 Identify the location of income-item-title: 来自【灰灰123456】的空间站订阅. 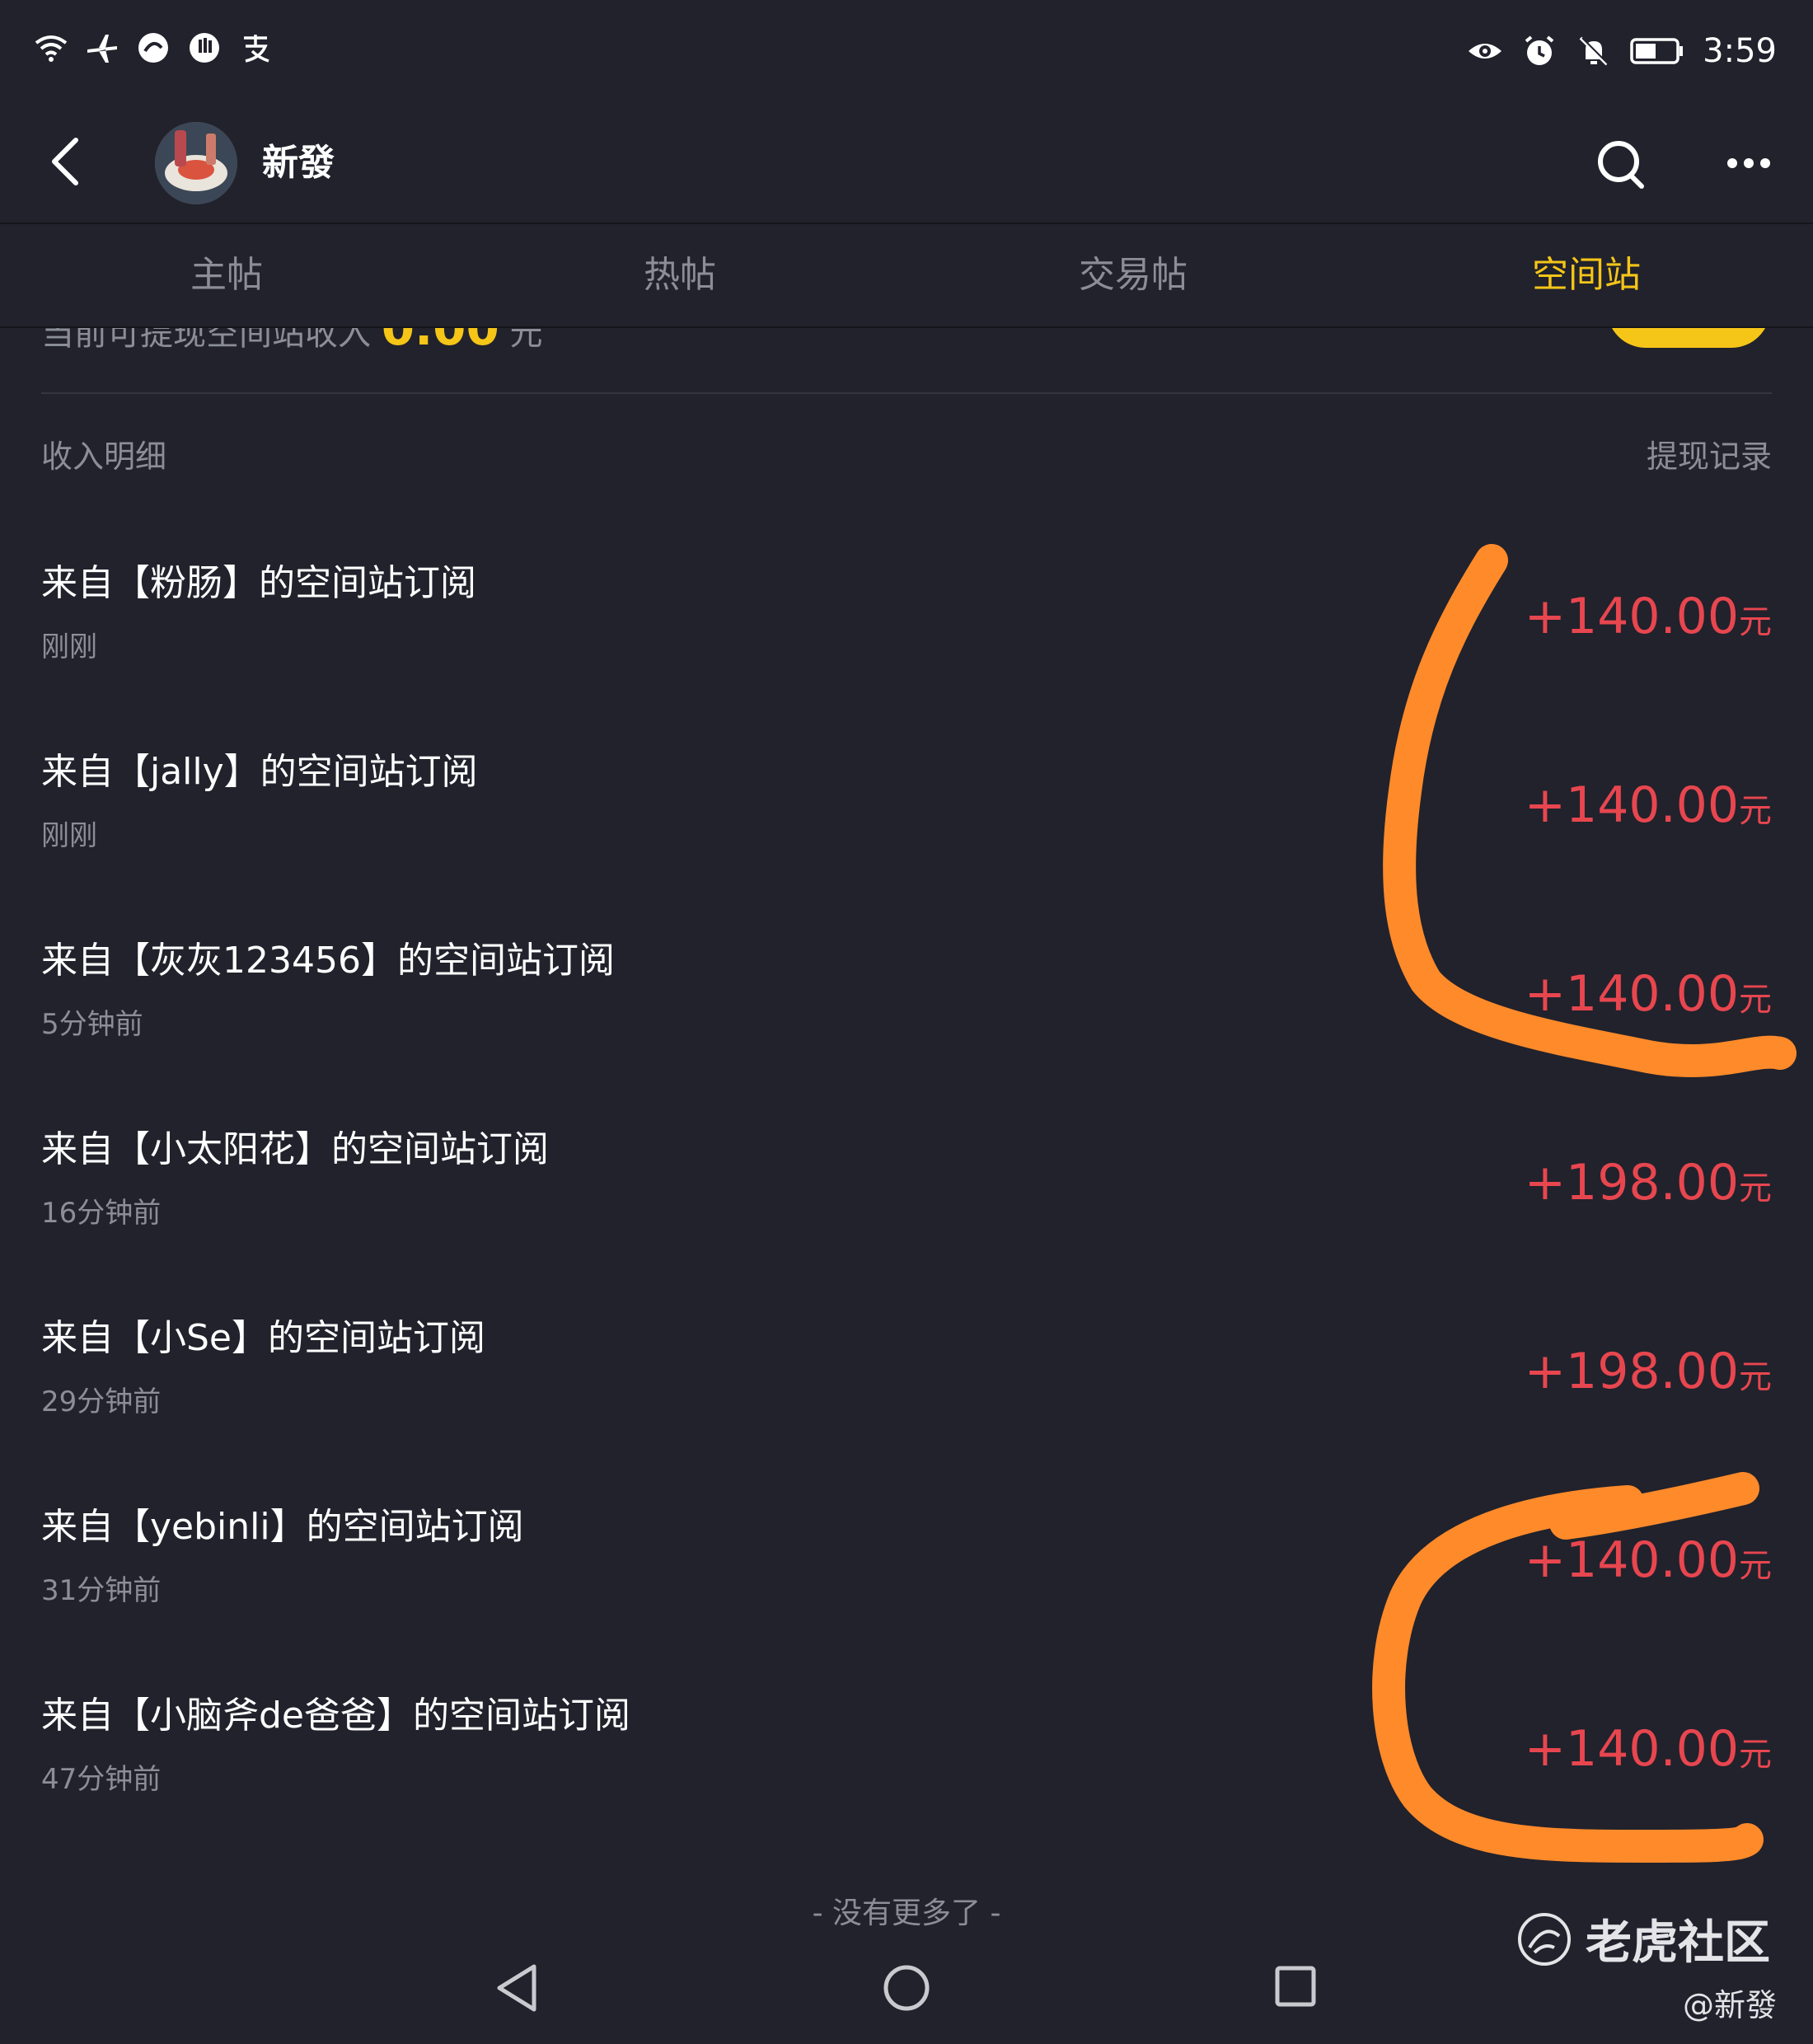
(328, 961).